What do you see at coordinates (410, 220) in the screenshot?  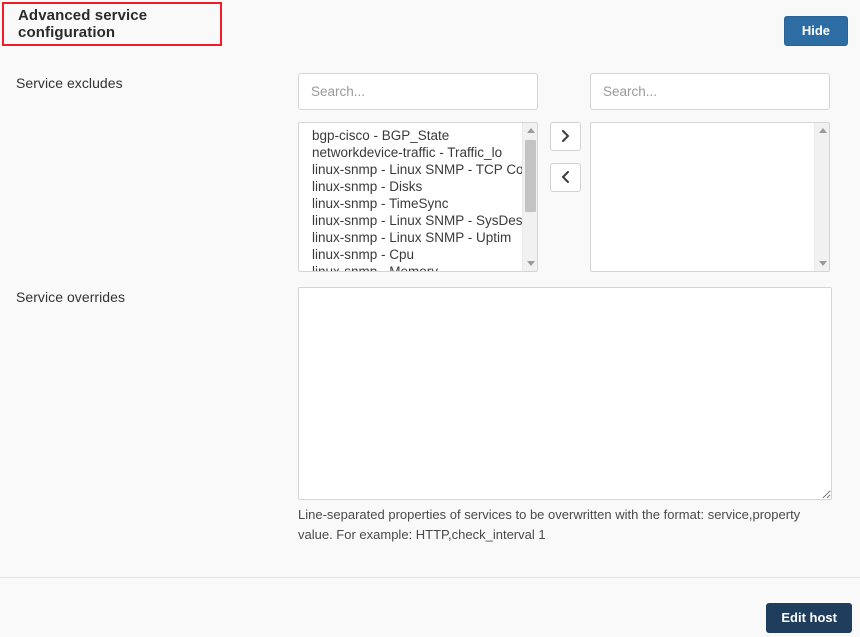 I see `list-item: linux-snmp - Linux SNMP - SysDes` at bounding box center [410, 220].